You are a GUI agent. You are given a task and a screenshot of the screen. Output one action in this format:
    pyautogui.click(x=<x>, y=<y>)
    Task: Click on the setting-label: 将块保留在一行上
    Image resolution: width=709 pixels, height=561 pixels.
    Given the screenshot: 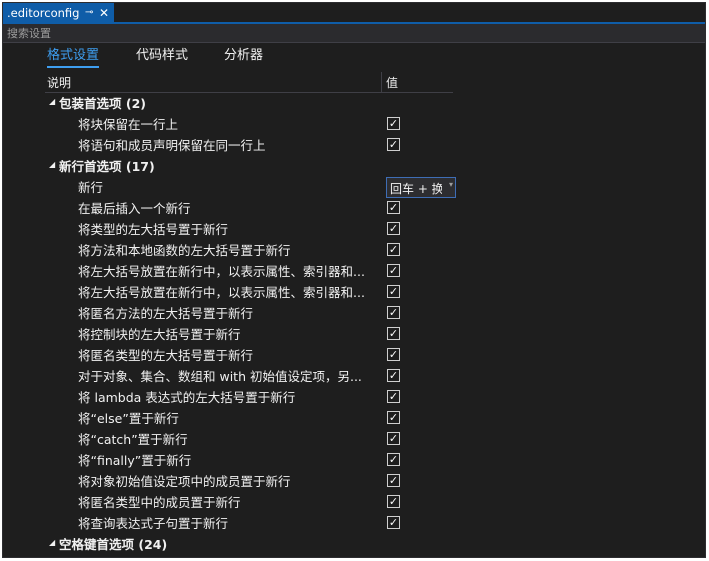 What is the action you would take?
    pyautogui.click(x=128, y=124)
    